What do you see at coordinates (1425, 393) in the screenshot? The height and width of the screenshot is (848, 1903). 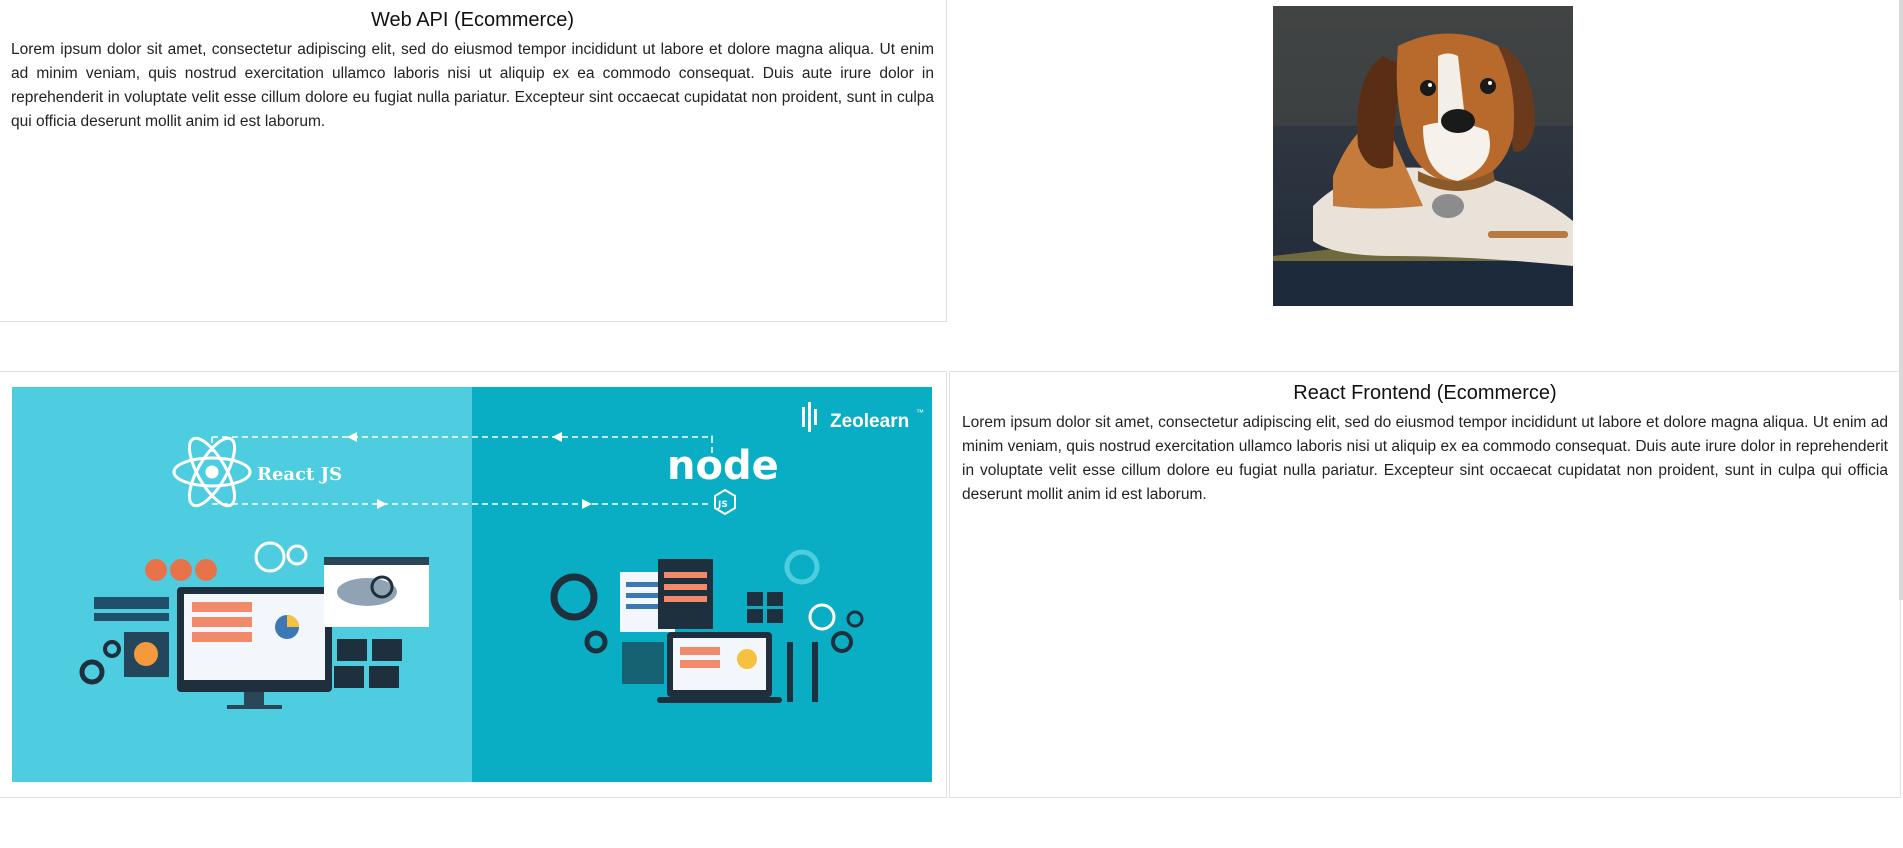 I see `project-title: React Frontend (Ecommerce)` at bounding box center [1425, 393].